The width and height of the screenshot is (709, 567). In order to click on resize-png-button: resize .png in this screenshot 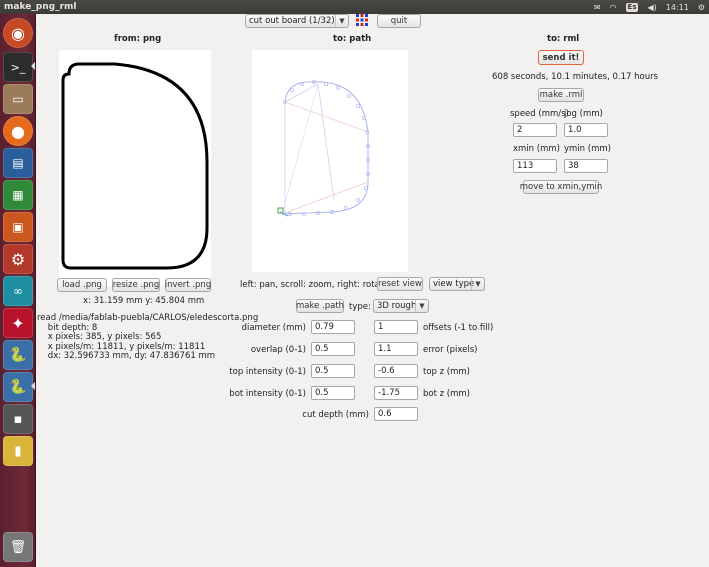, I will do `click(136, 285)`.